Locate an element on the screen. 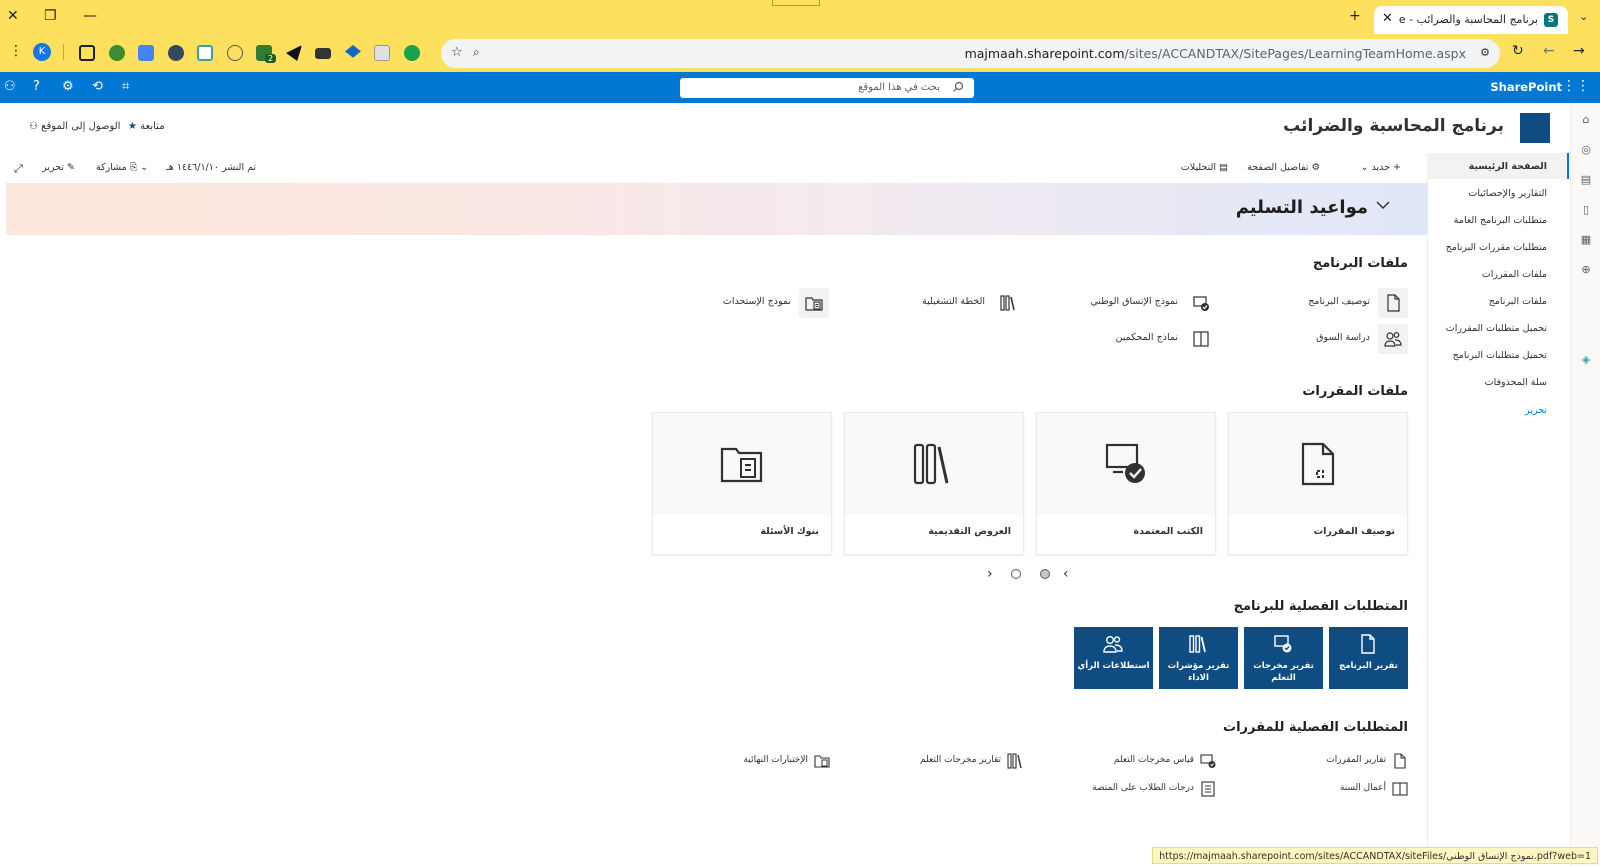 This screenshot has height=866, width=1600. grammarly-icon is located at coordinates (412, 53).